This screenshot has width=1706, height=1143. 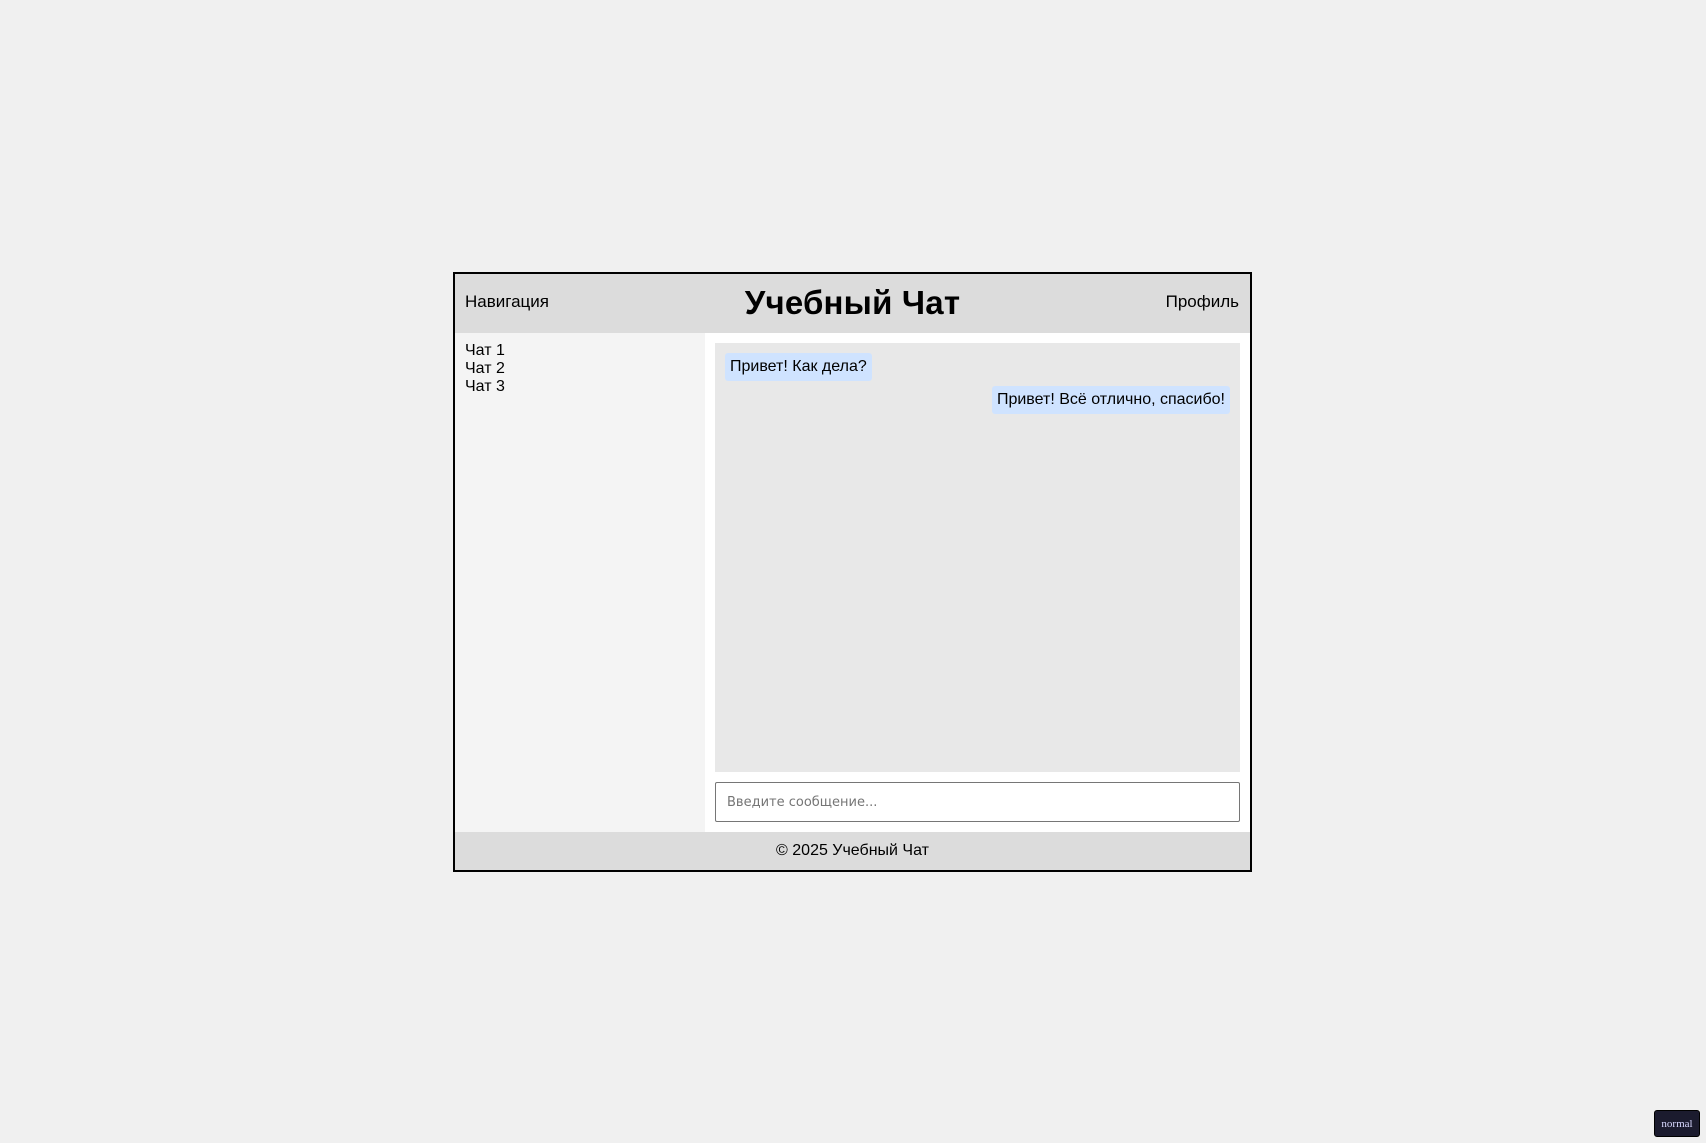 I want to click on app-footer: © 2025 Учебный Чат, so click(x=852, y=851).